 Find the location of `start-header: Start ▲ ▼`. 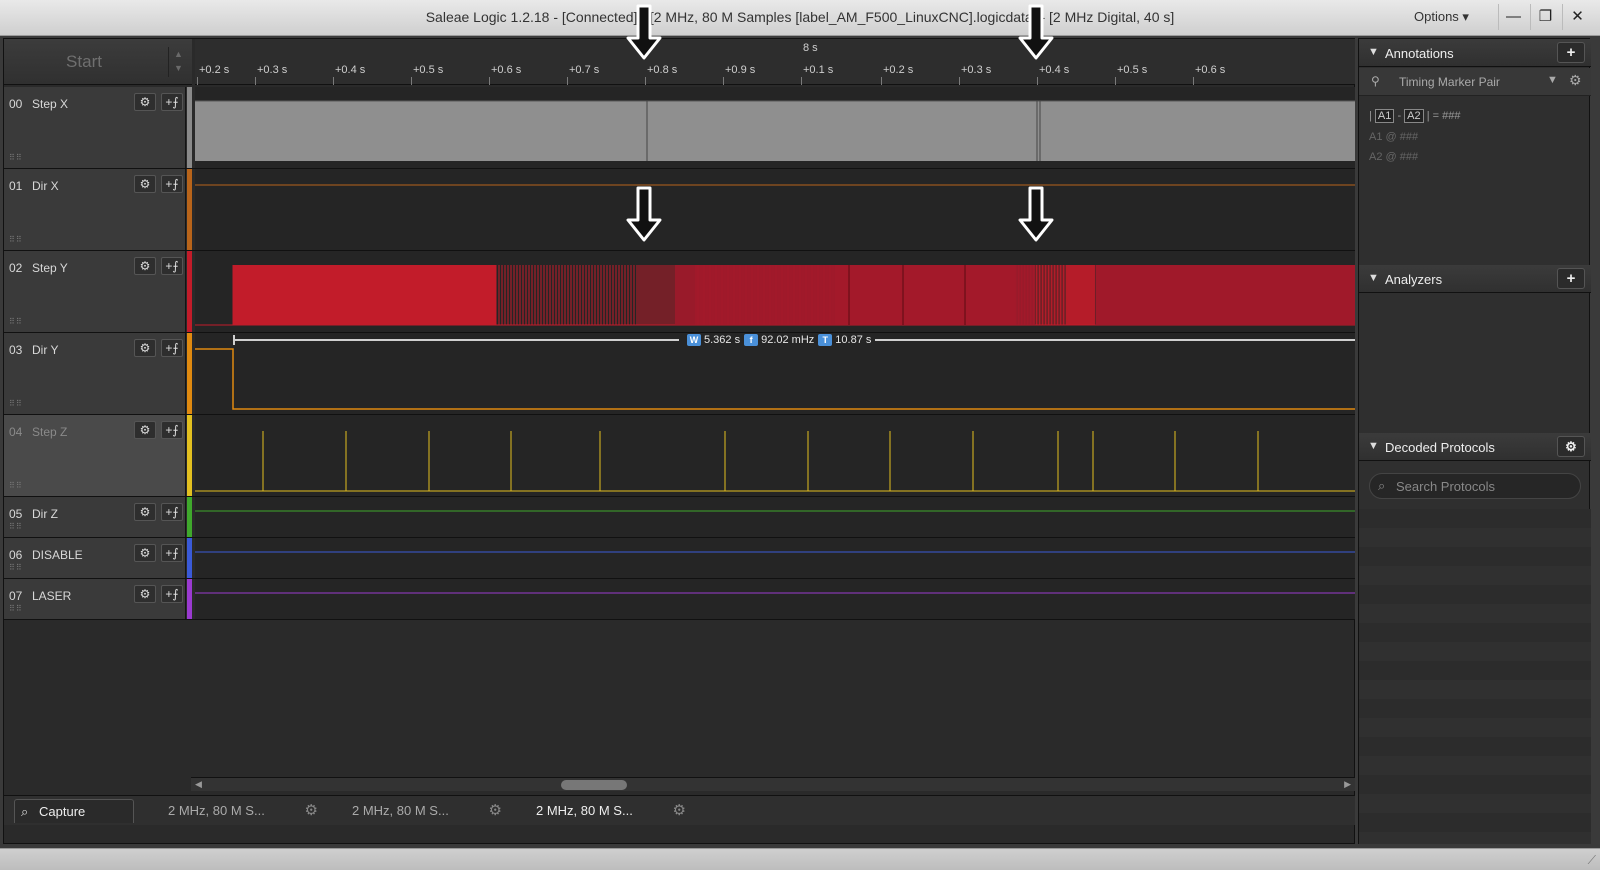

start-header: Start ▲ ▼ is located at coordinates (98, 62).